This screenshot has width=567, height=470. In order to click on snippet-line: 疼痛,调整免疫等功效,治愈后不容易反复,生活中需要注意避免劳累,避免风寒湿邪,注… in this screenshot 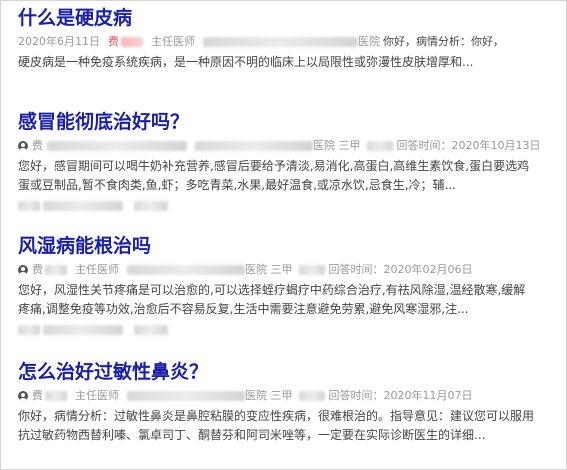, I will do `click(243, 309)`.